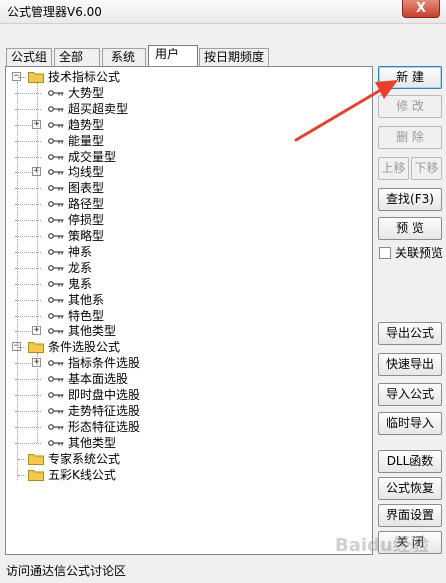 This screenshot has width=446, height=583. Describe the element at coordinates (86, 188) in the screenshot. I see `tree-item-label: 图表型` at that location.